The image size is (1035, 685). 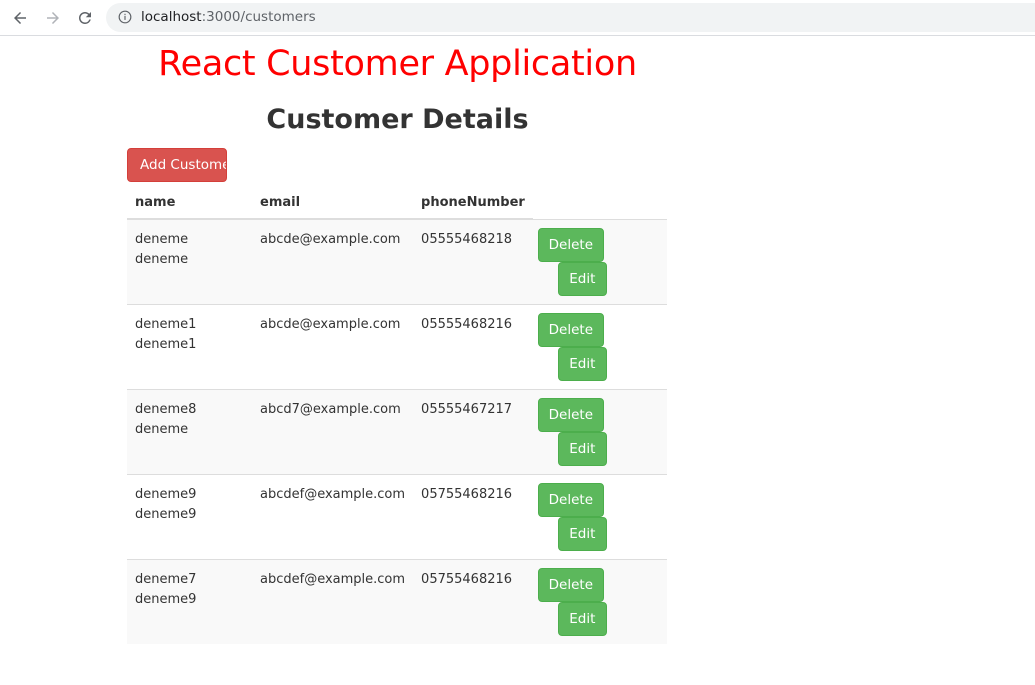 What do you see at coordinates (189, 261) in the screenshot?
I see `cell-name: deneme deneme` at bounding box center [189, 261].